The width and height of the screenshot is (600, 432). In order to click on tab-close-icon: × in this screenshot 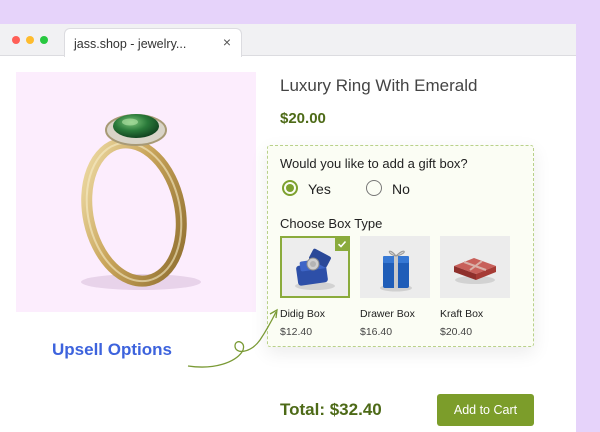, I will do `click(227, 42)`.